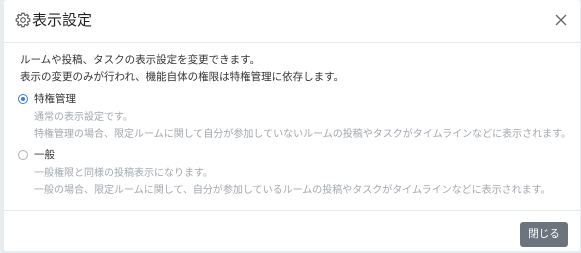 This screenshot has width=581, height=253. Describe the element at coordinates (561, 20) in the screenshot. I see `close-icon` at that location.